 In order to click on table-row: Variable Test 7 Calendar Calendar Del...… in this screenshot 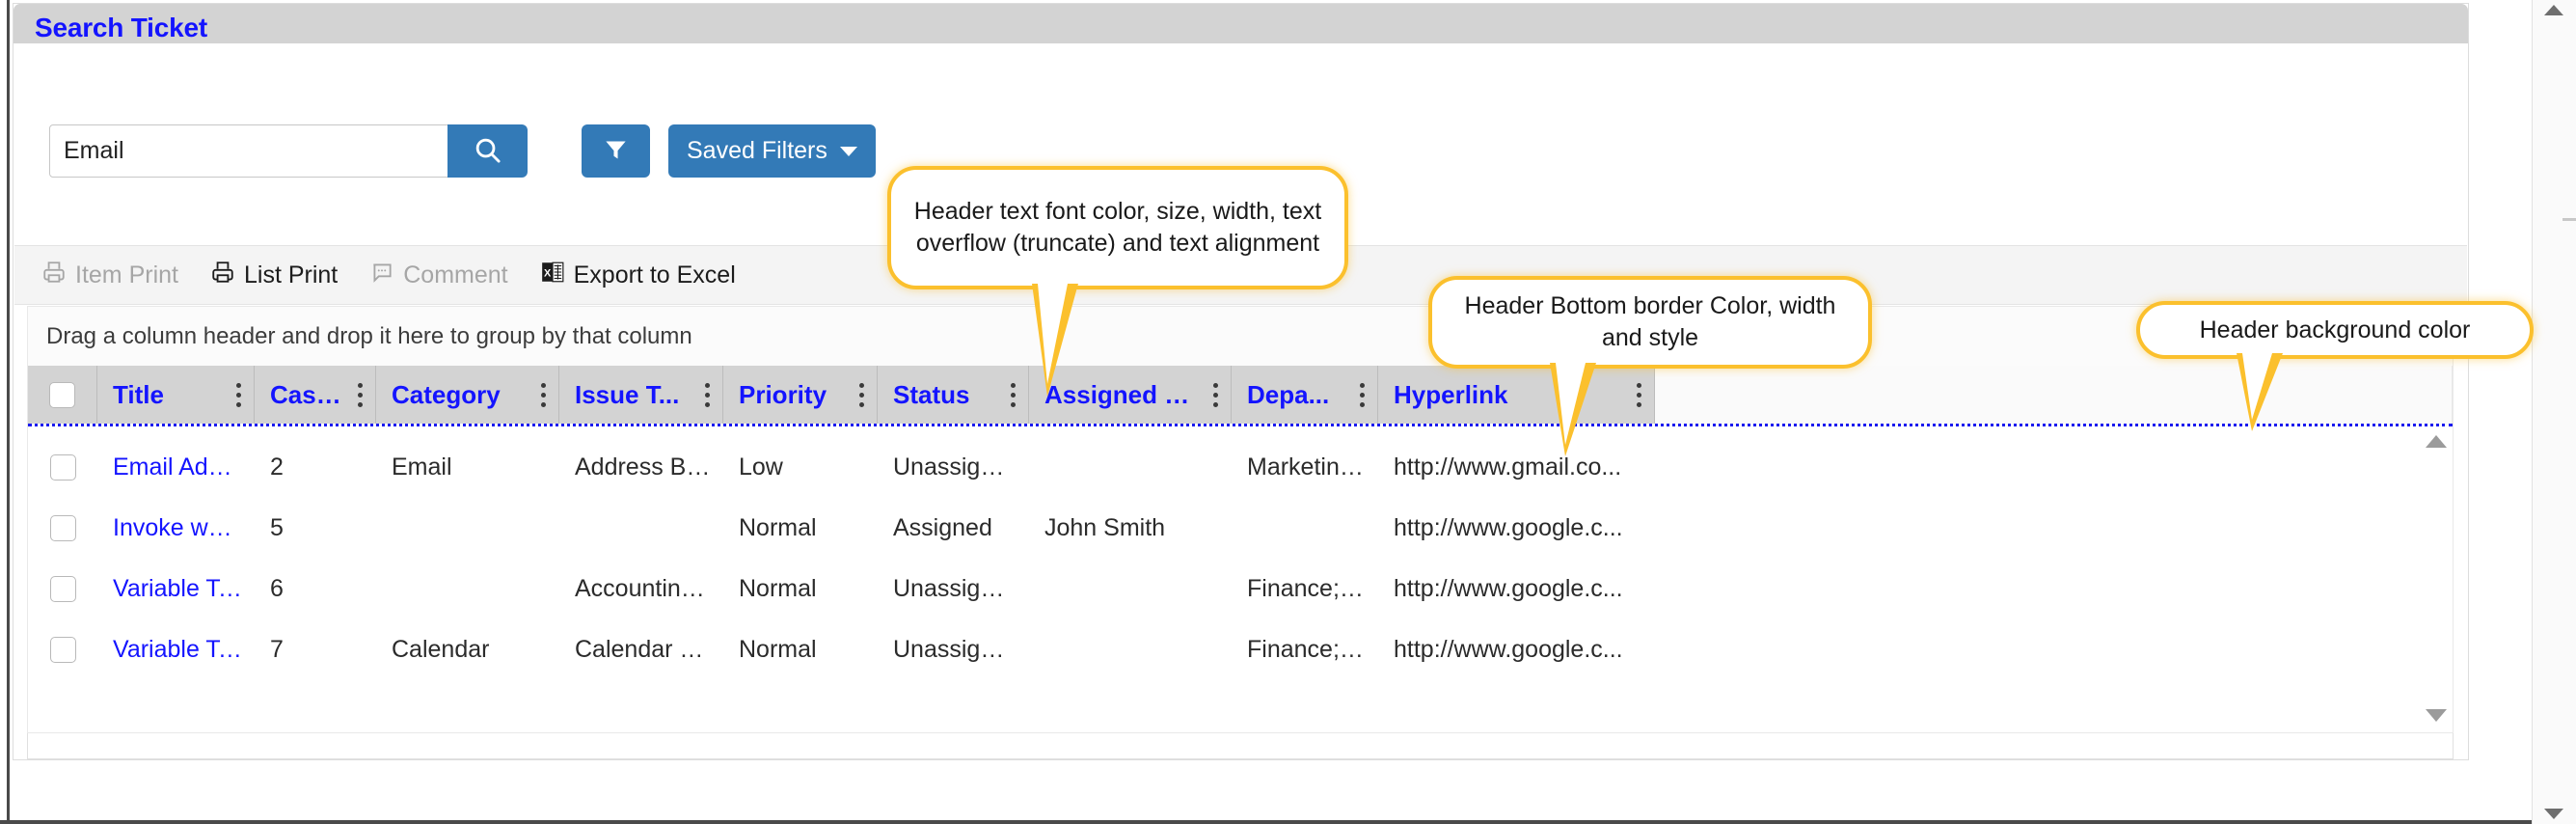, I will do `click(1240, 649)`.